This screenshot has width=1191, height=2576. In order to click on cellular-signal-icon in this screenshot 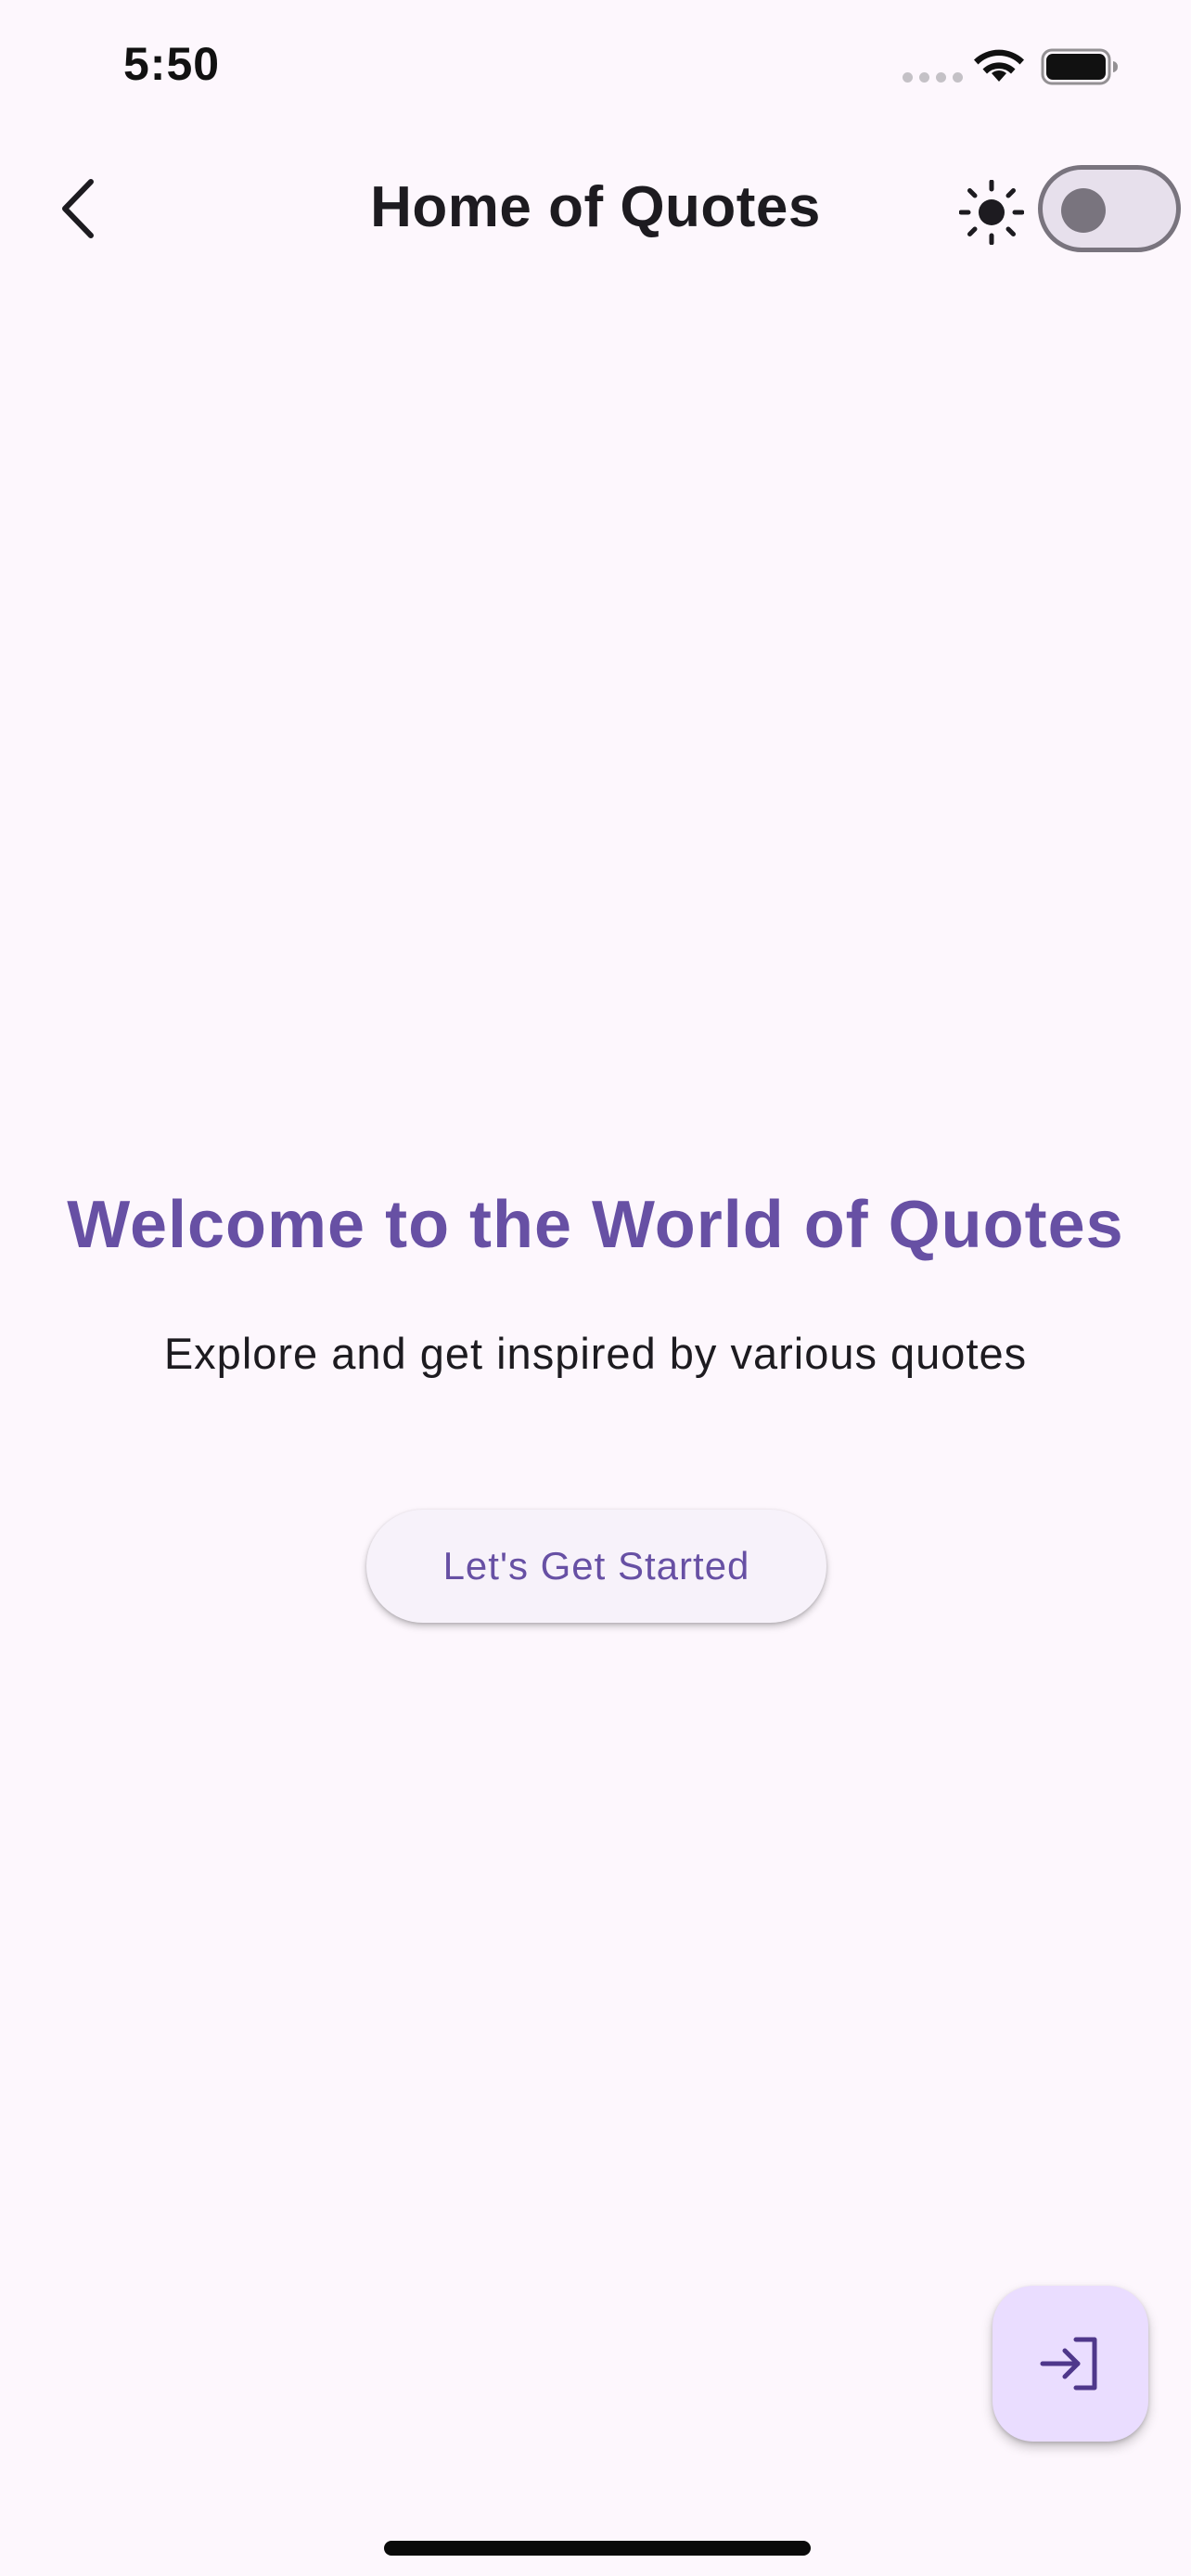, I will do `click(933, 77)`.